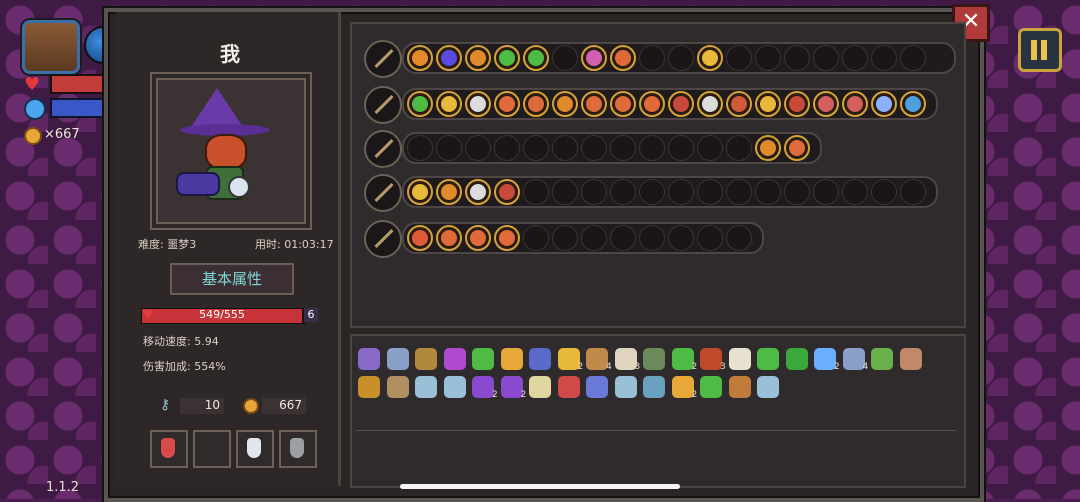  I want to click on pause-button, so click(1040, 50).